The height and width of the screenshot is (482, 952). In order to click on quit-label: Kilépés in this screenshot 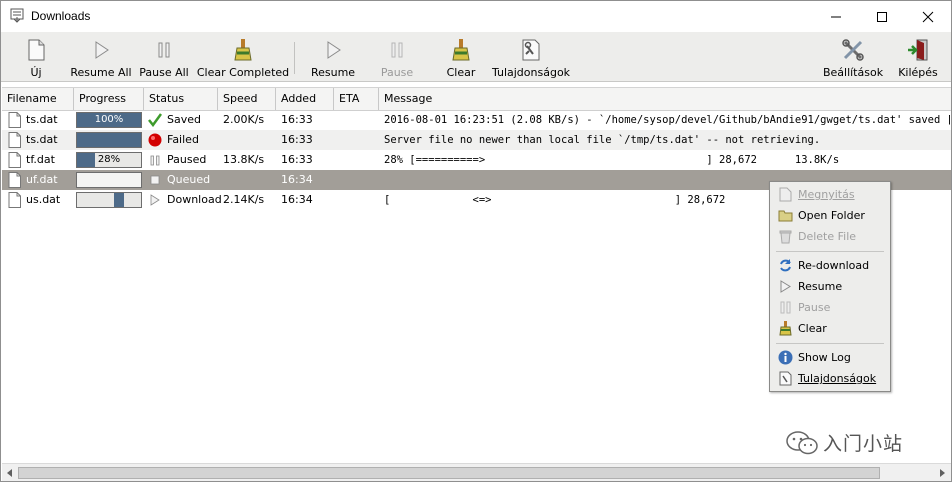, I will do `click(918, 72)`.